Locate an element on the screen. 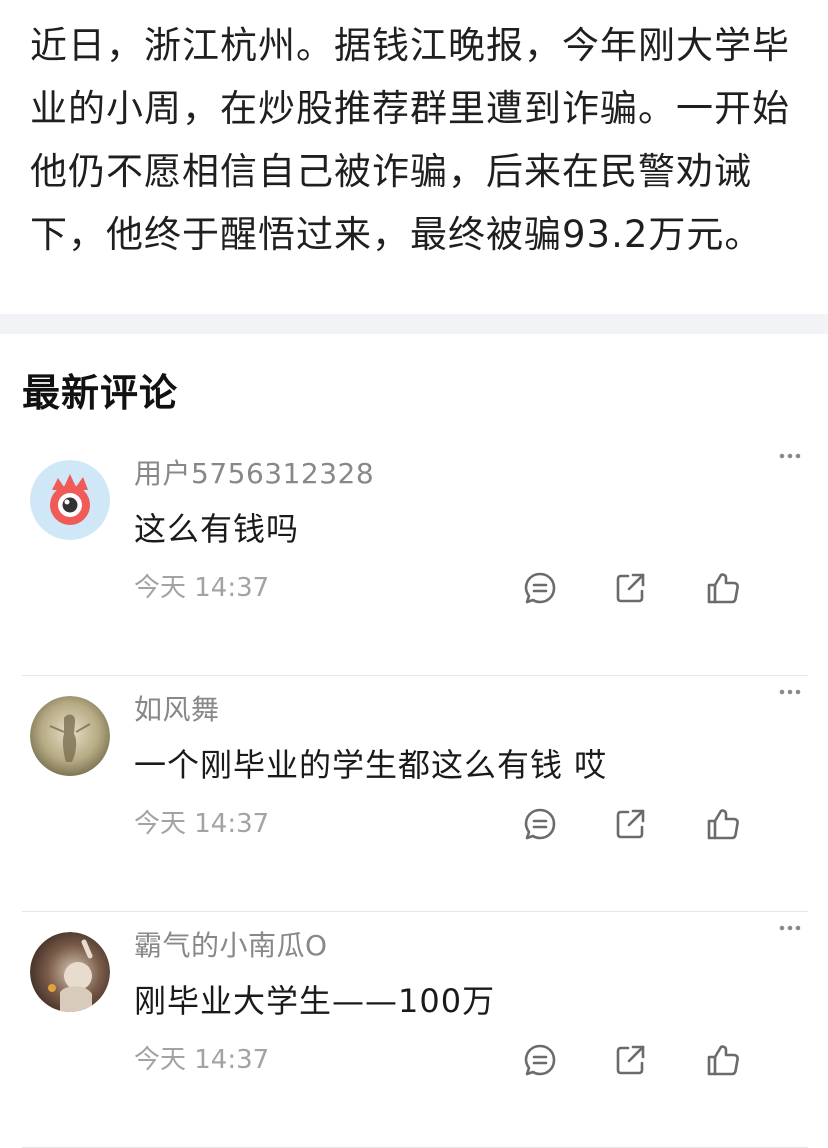 This screenshot has height=1148, width=828. weibo-default-avatar-icon is located at coordinates (70, 500).